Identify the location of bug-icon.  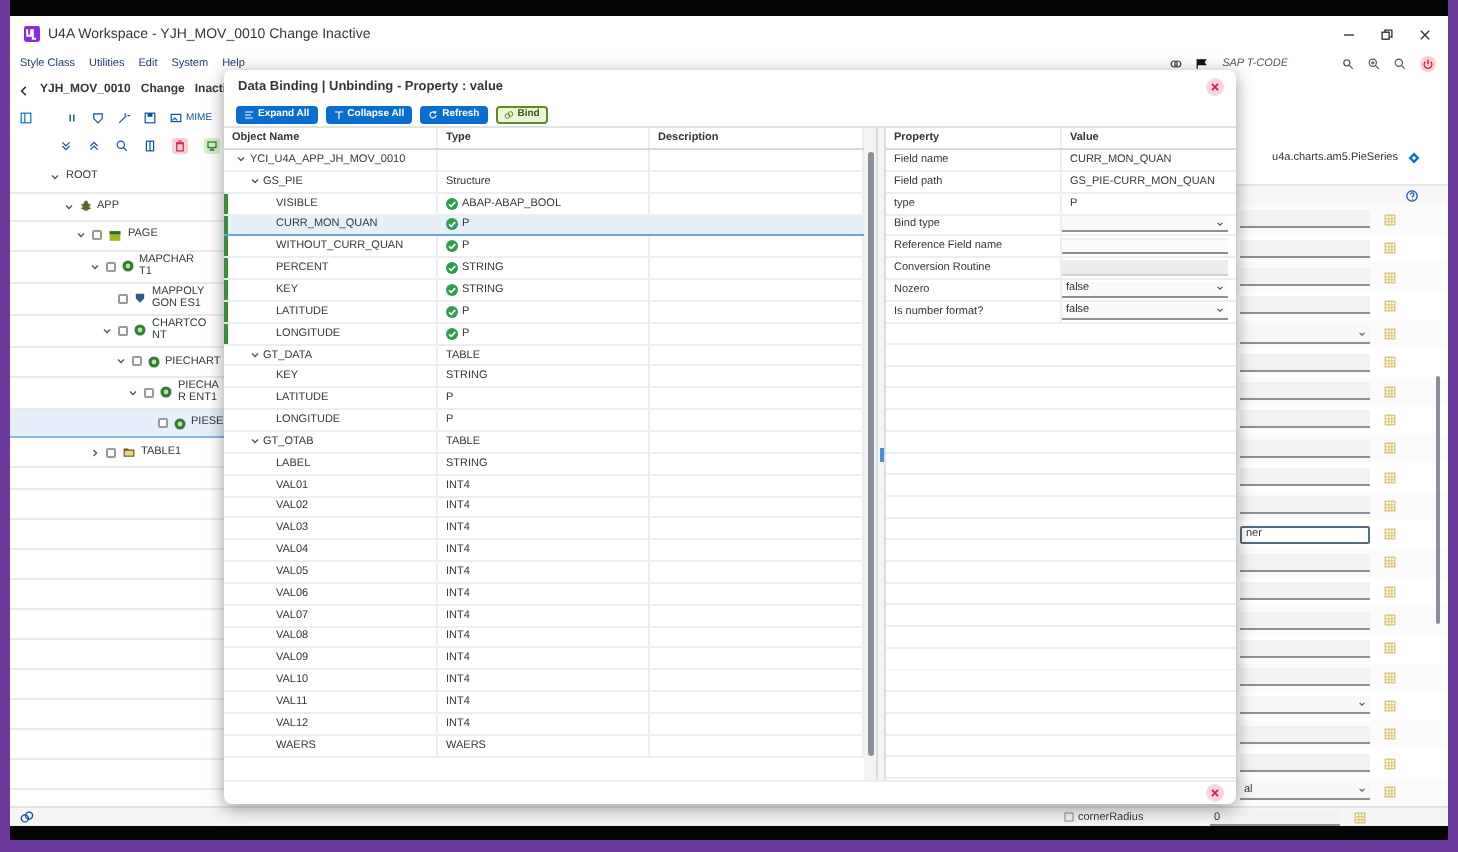
(85, 206).